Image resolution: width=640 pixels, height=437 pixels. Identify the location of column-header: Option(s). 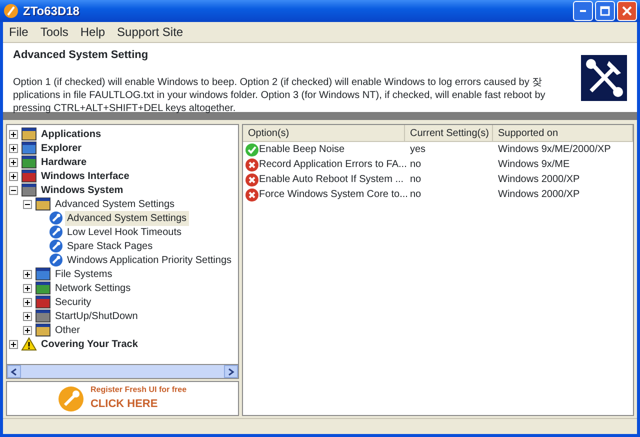
(324, 133).